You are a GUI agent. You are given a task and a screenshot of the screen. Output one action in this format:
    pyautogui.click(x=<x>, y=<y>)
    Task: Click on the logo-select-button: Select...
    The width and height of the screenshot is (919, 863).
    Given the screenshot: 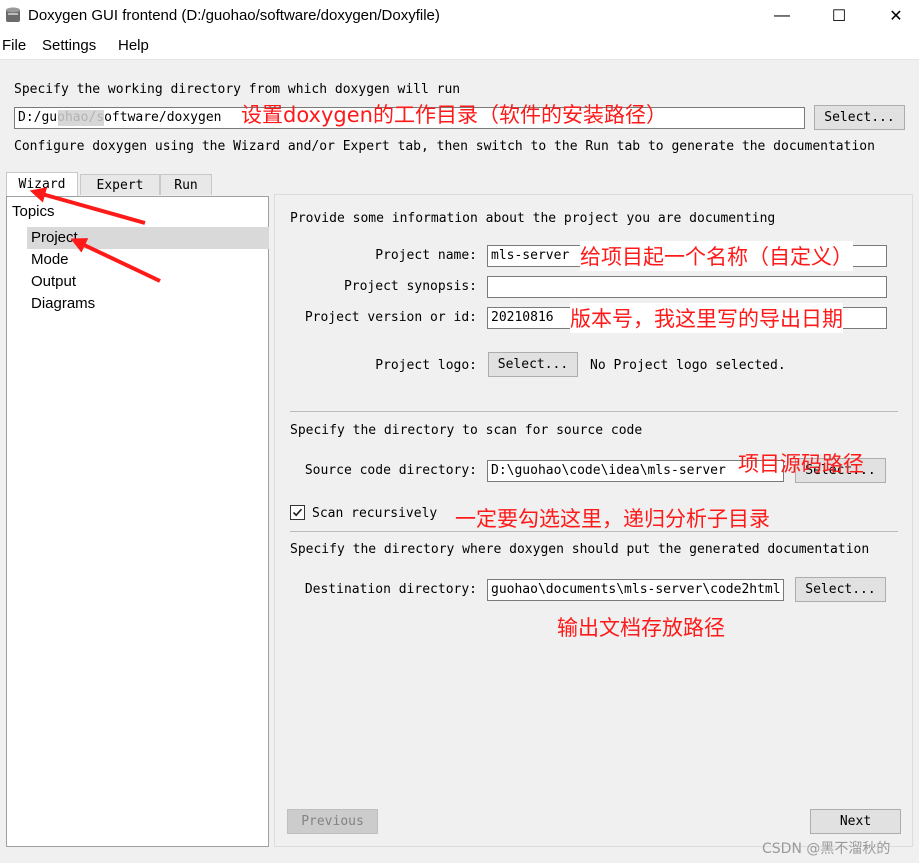 What is the action you would take?
    pyautogui.click(x=533, y=364)
    